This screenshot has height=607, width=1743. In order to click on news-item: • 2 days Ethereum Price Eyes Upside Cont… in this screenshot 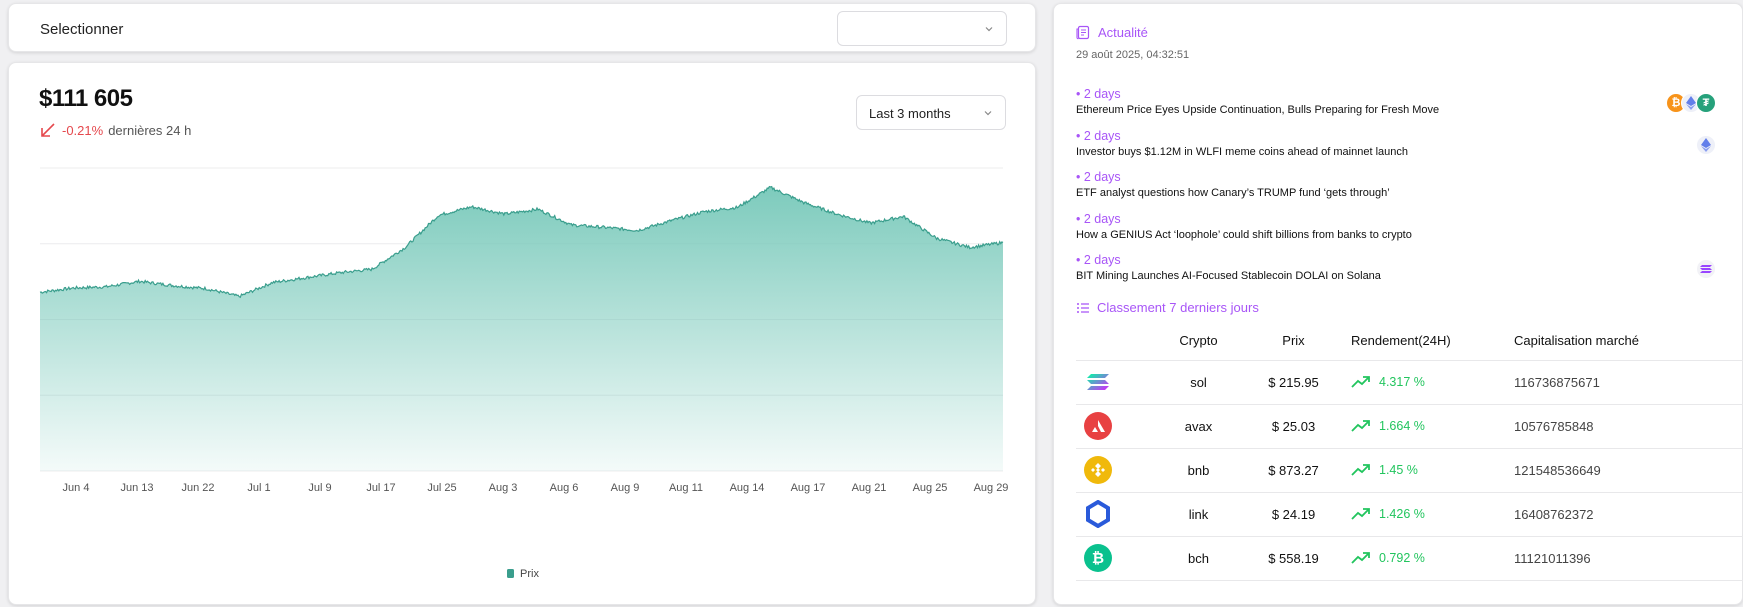, I will do `click(1396, 101)`.